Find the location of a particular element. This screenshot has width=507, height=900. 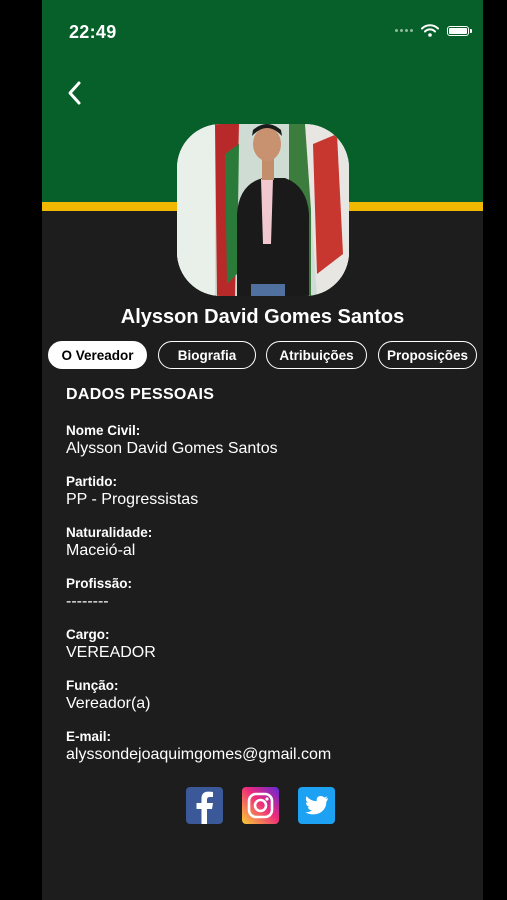

field-profissao: Profissão: -------- is located at coordinates (266, 593).